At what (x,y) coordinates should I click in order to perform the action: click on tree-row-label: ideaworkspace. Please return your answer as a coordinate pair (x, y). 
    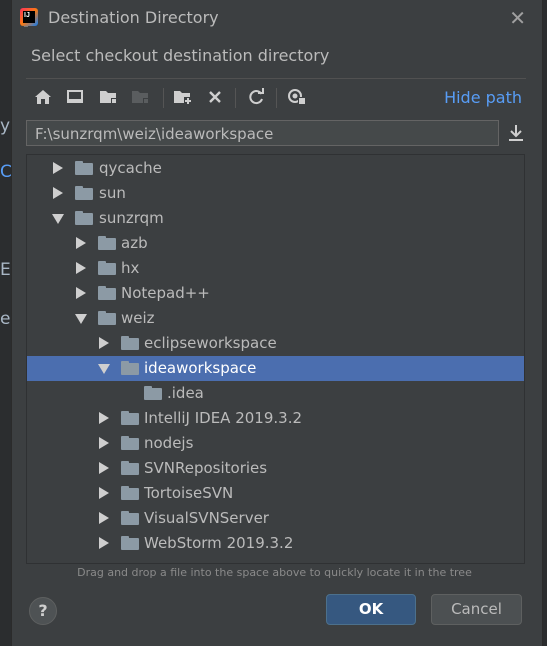
    Looking at the image, I should click on (200, 368).